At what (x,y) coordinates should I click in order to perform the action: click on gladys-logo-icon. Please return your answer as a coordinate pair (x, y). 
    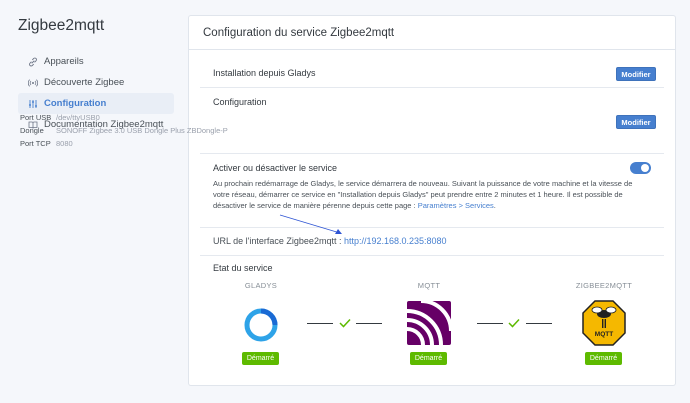
    Looking at the image, I should click on (261, 325).